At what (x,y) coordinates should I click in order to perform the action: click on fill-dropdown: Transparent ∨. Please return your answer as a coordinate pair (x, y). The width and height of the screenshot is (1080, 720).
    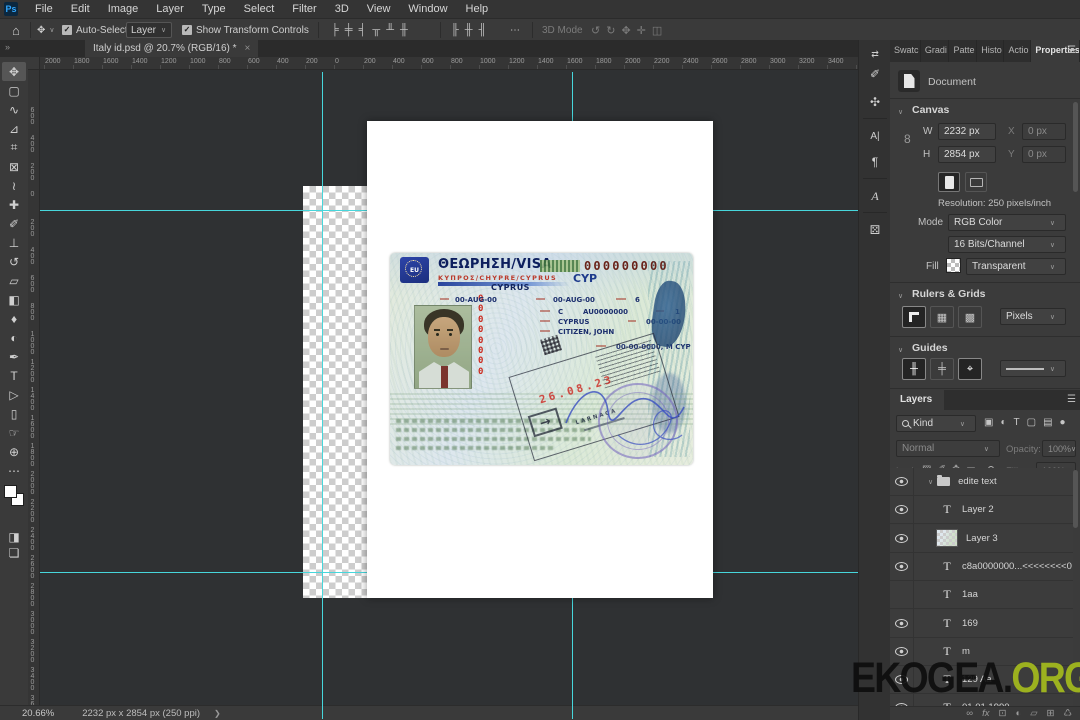
    Looking at the image, I should click on (1016, 266).